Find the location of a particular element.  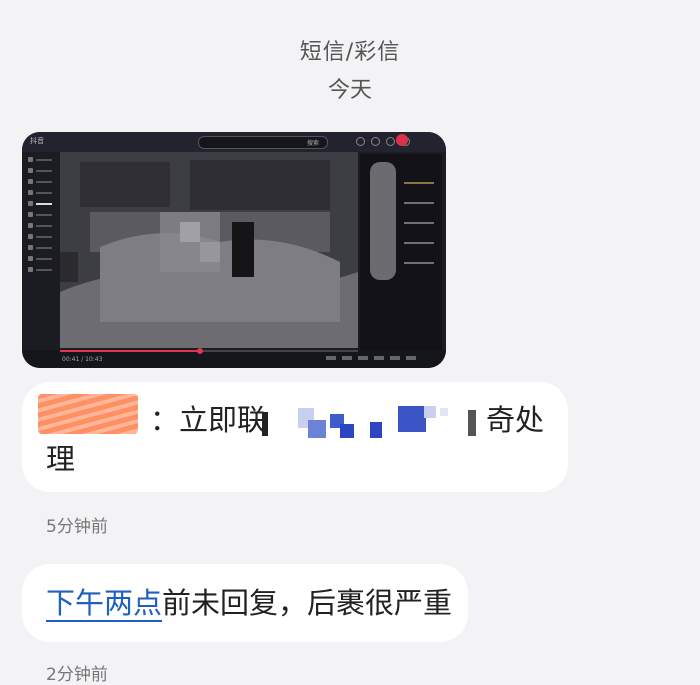

conversation-type-title: 短信/彩信 is located at coordinates (350, 52).